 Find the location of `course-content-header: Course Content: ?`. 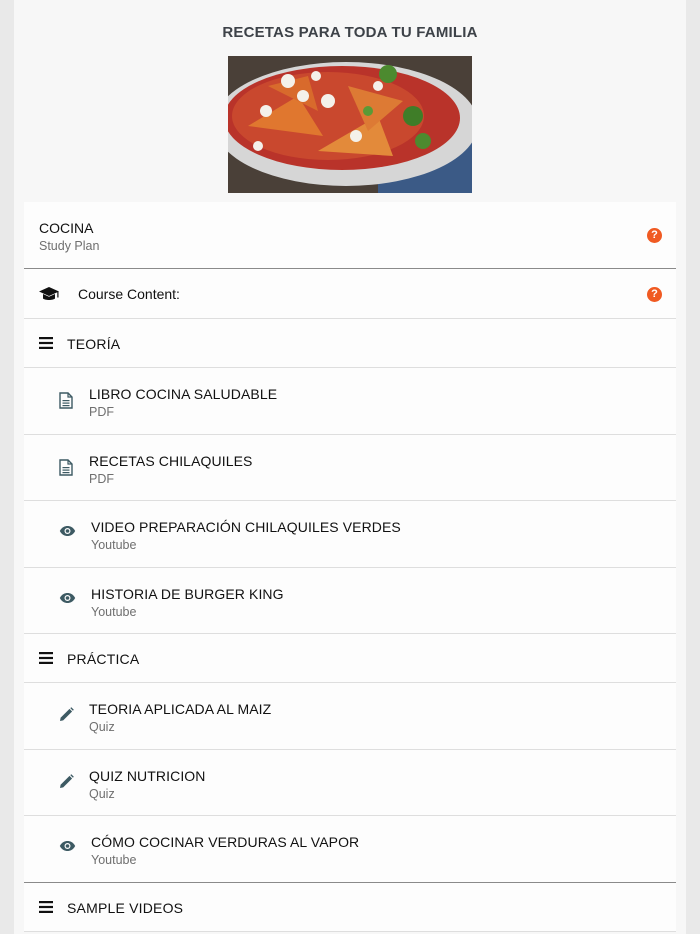

course-content-header: Course Content: ? is located at coordinates (350, 294).